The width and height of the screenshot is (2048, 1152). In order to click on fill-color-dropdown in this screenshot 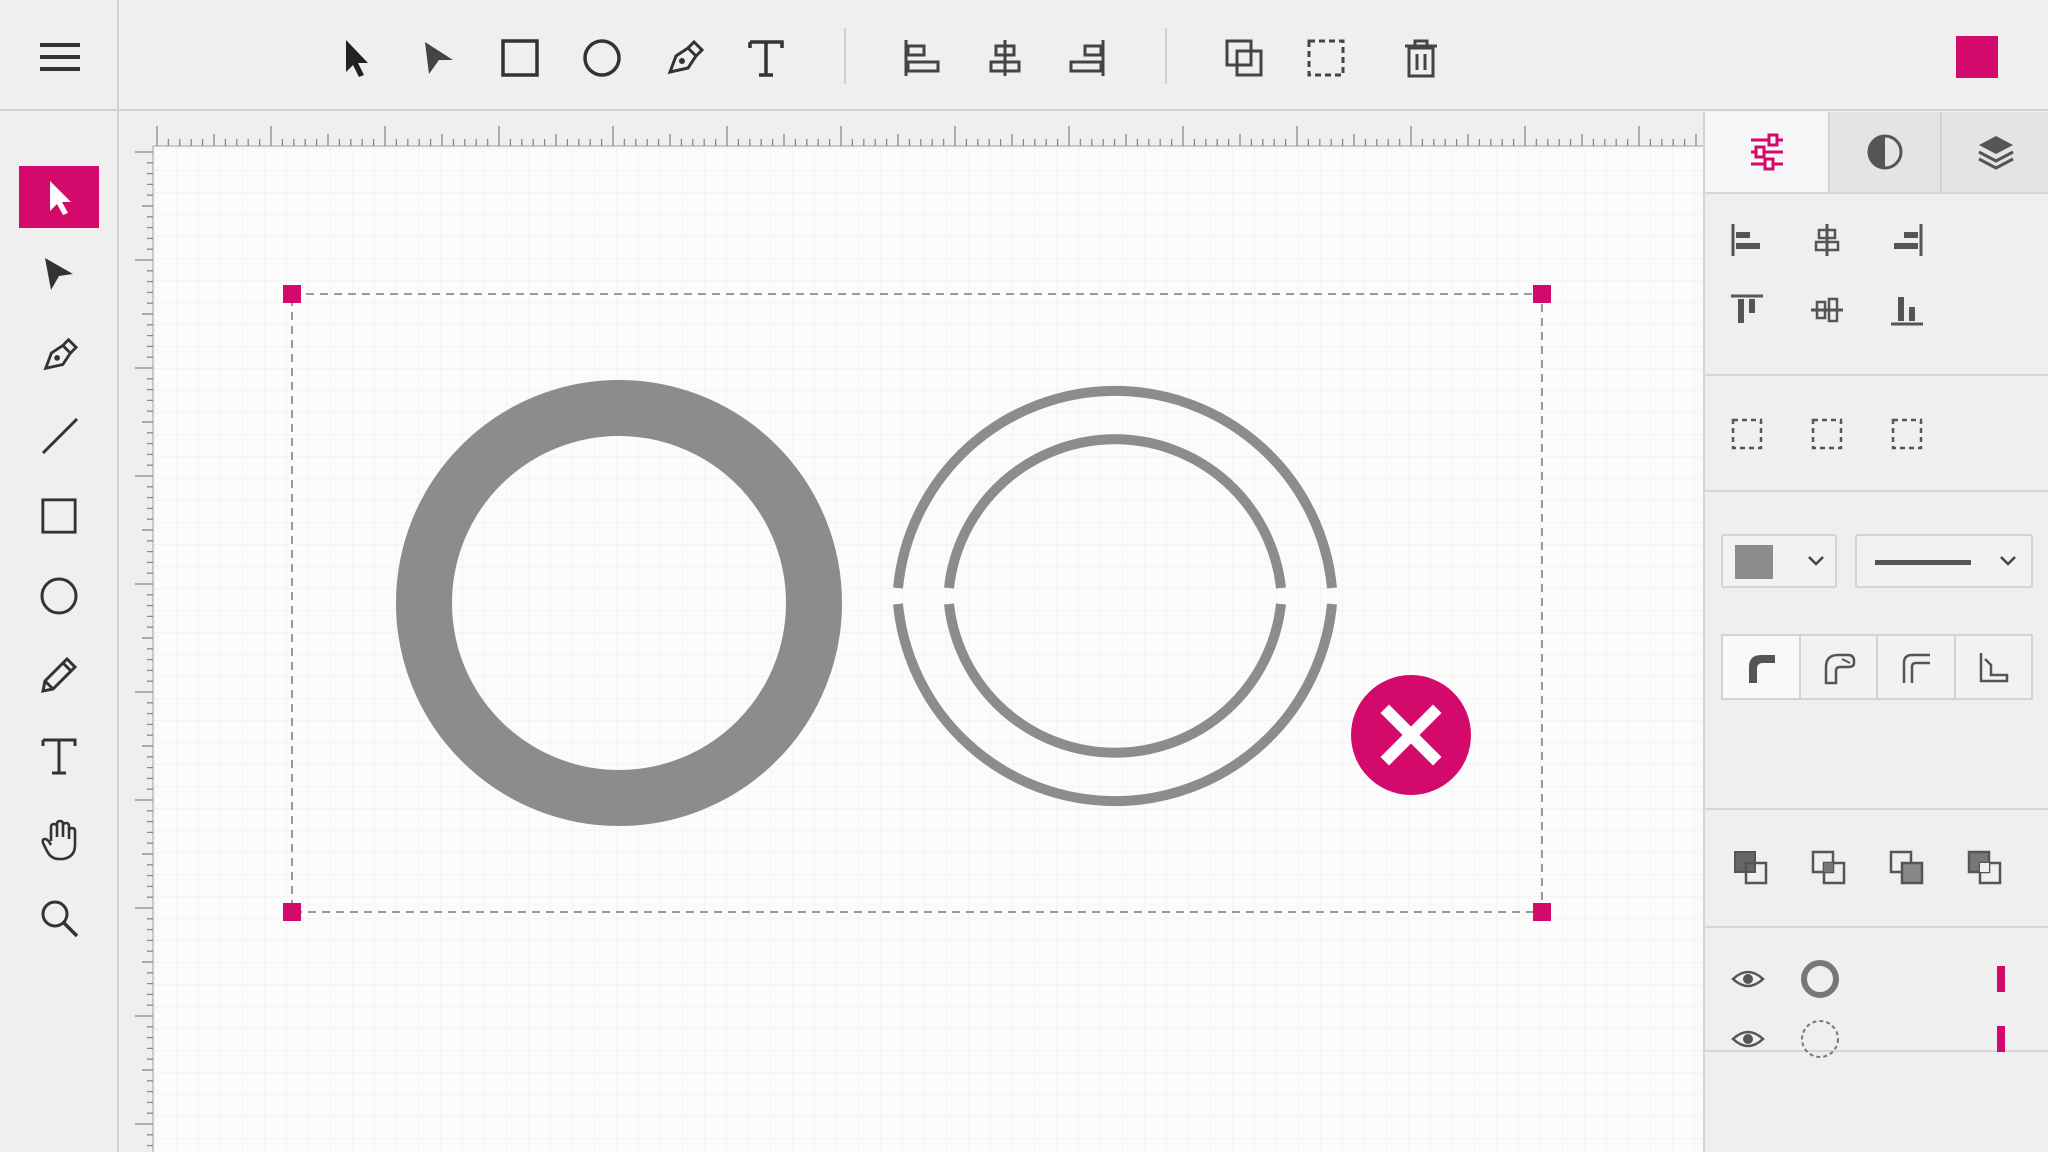, I will do `click(1779, 561)`.